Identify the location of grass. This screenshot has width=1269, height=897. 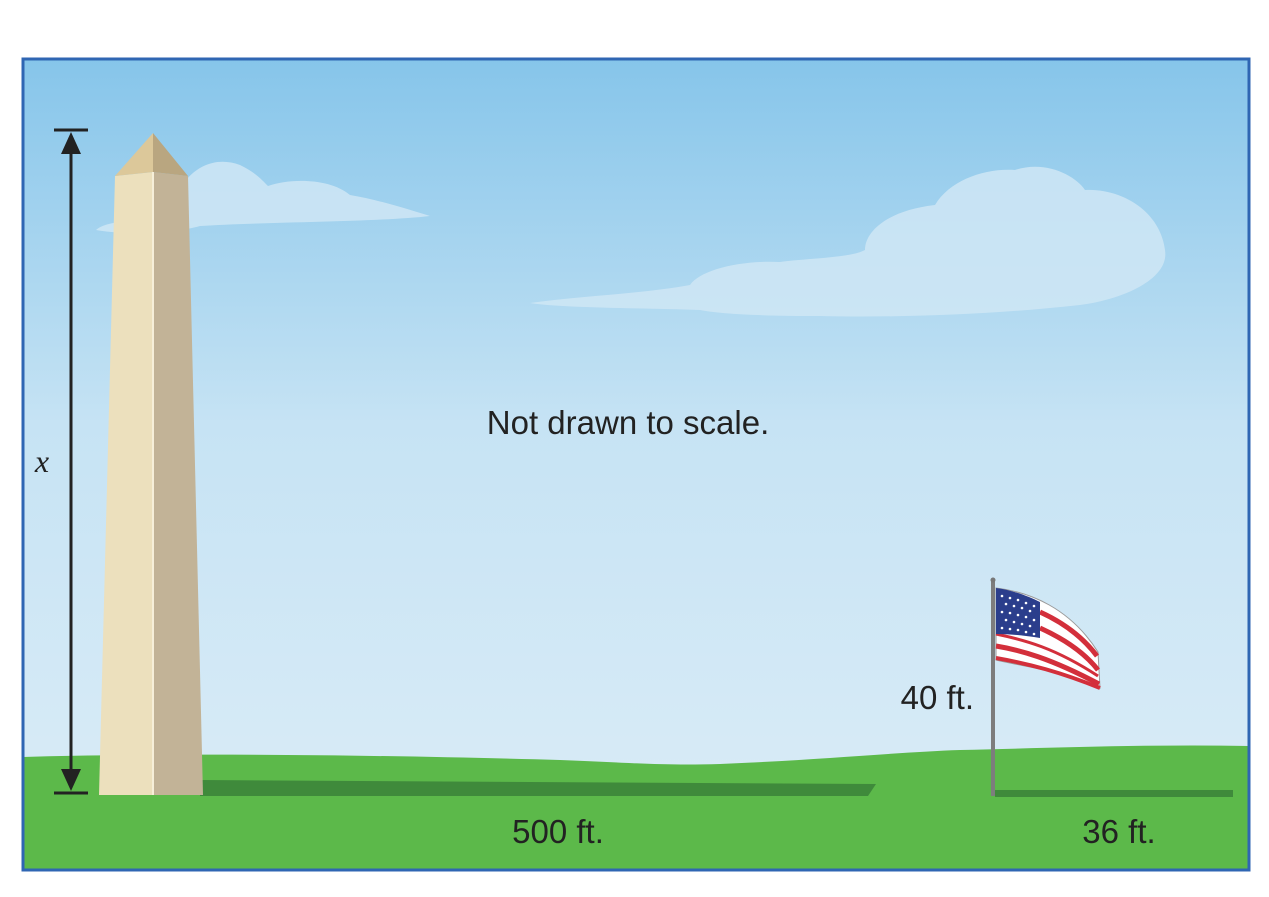
(636, 807).